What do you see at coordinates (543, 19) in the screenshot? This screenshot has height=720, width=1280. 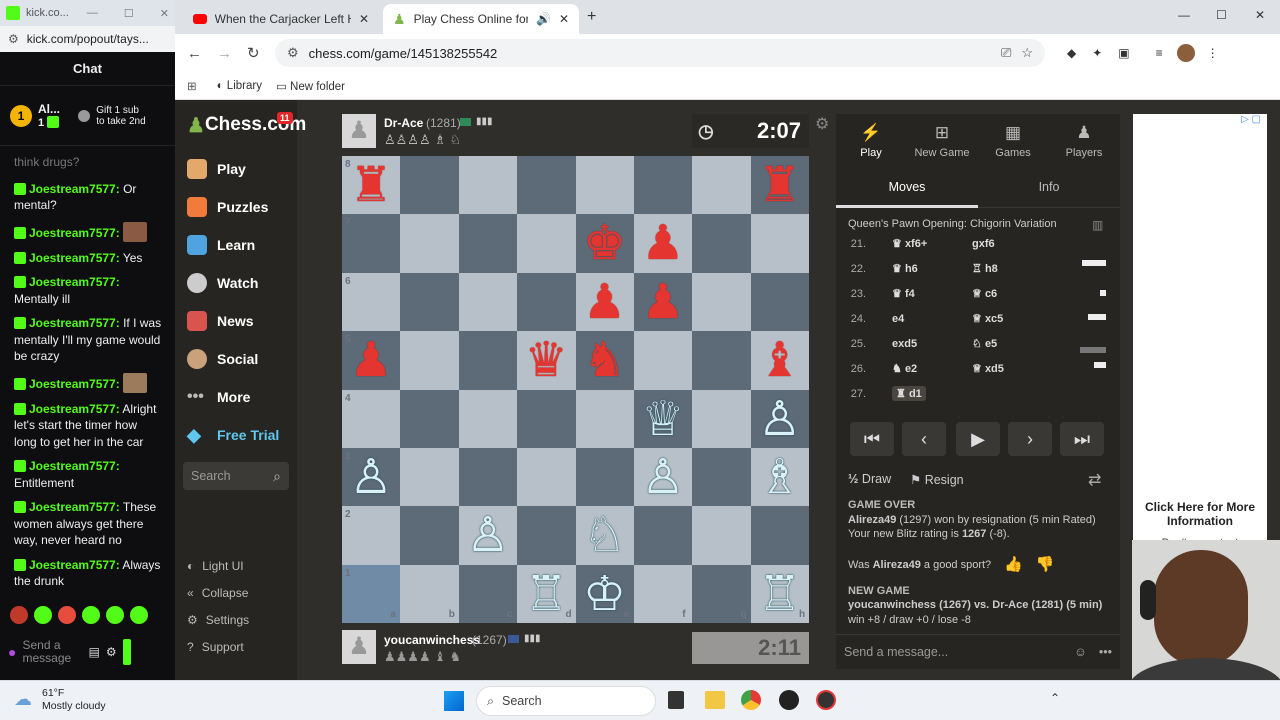 I see `audio-playing-icon: 🔊` at bounding box center [543, 19].